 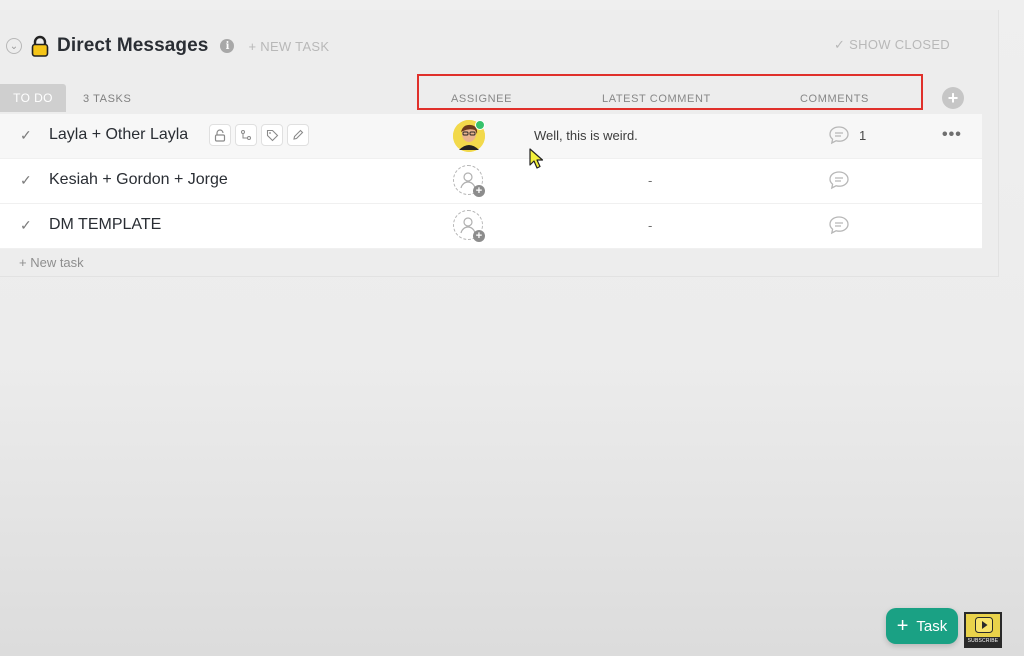 What do you see at coordinates (288, 46) in the screenshot?
I see `new-task-header-button: + NEW TASK` at bounding box center [288, 46].